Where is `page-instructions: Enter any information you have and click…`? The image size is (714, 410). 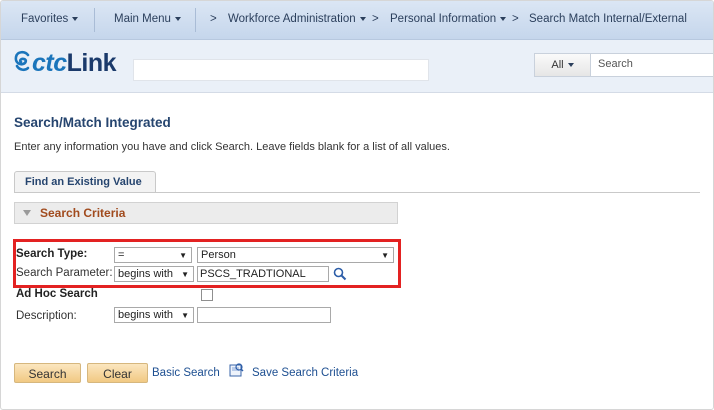 page-instructions: Enter any information you have and click… is located at coordinates (232, 147).